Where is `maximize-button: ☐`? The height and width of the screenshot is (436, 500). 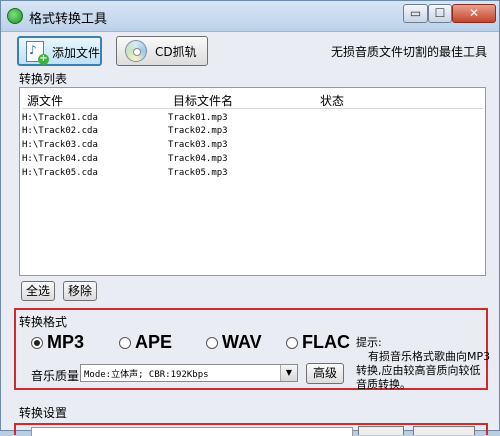 maximize-button: ☐ is located at coordinates (440, 13).